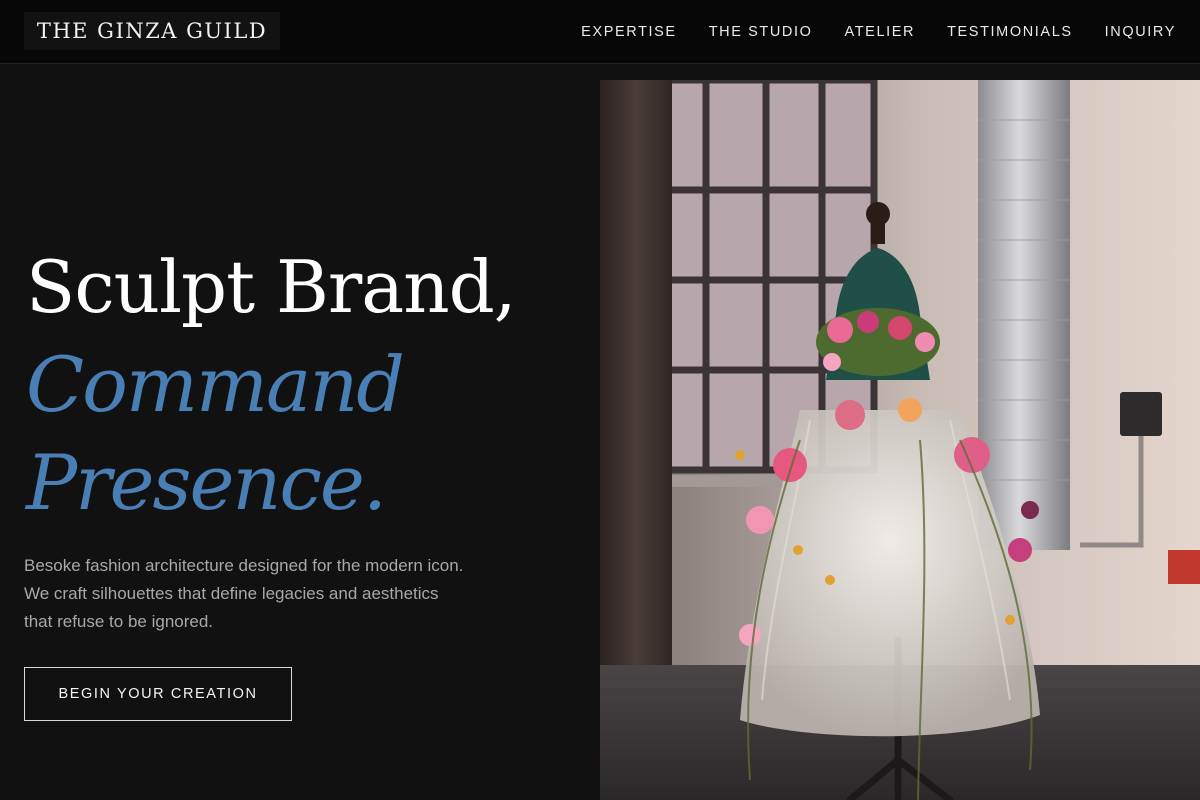 The height and width of the screenshot is (800, 1200). What do you see at coordinates (215, 384) in the screenshot?
I see `hero-title-line-2: Command` at bounding box center [215, 384].